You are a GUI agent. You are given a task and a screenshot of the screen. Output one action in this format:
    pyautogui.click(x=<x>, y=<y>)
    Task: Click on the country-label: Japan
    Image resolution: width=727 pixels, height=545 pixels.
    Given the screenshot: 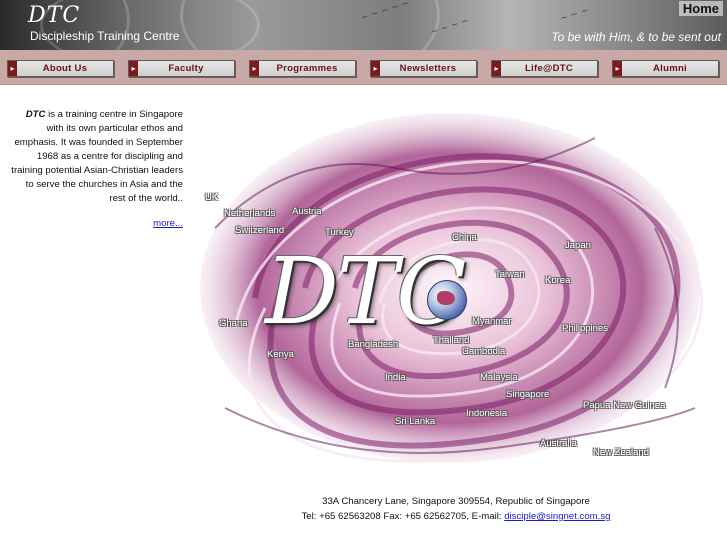 What is the action you would take?
    pyautogui.click(x=578, y=245)
    